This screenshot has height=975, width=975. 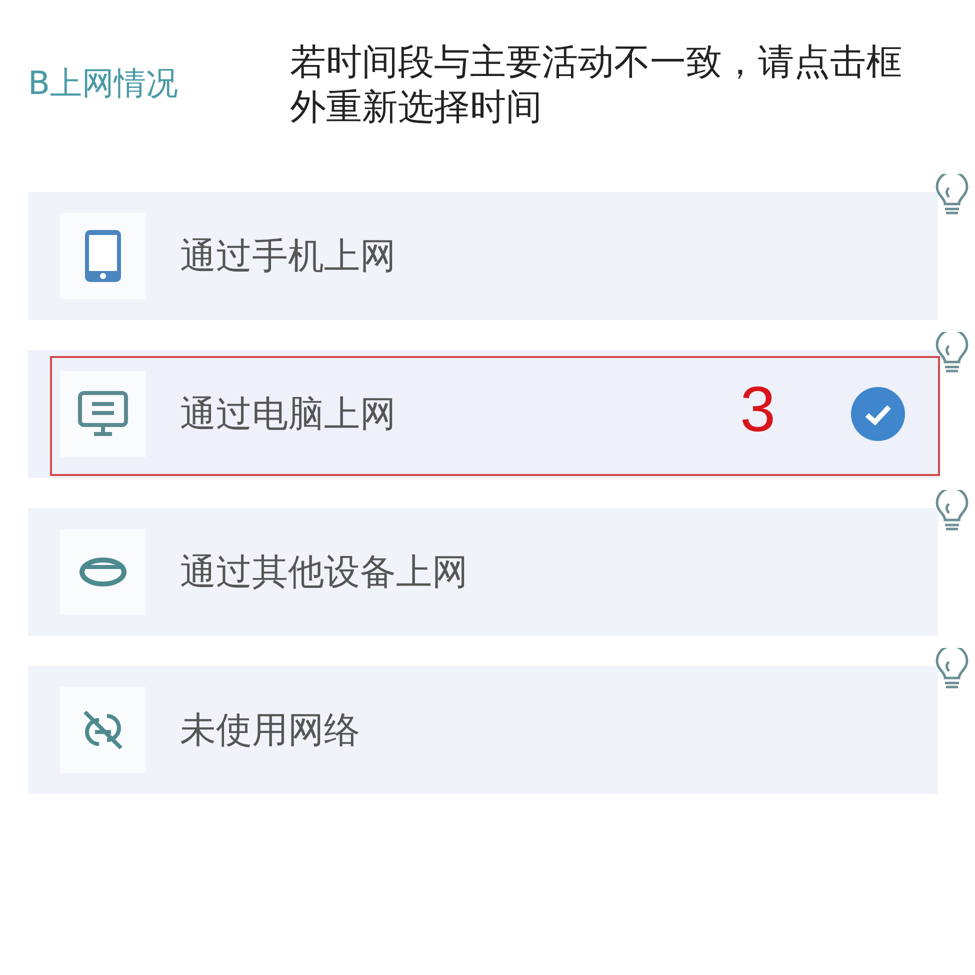 What do you see at coordinates (103, 414) in the screenshot?
I see `monitor-icon` at bounding box center [103, 414].